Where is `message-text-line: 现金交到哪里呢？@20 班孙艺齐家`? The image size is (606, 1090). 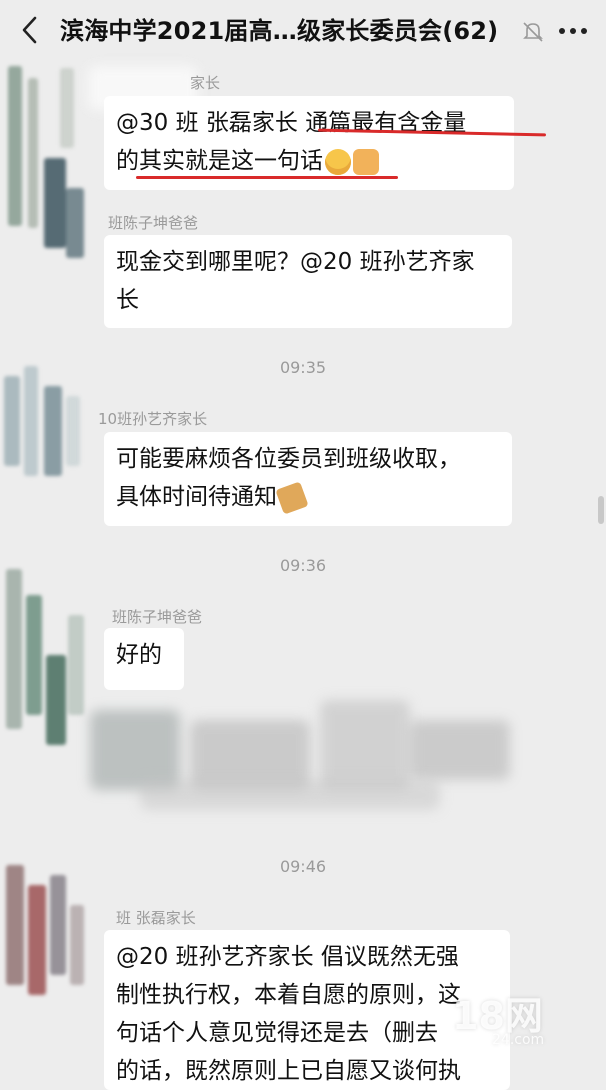 message-text-line: 现金交到哪里呢？@20 班孙艺齐家 is located at coordinates (295, 262).